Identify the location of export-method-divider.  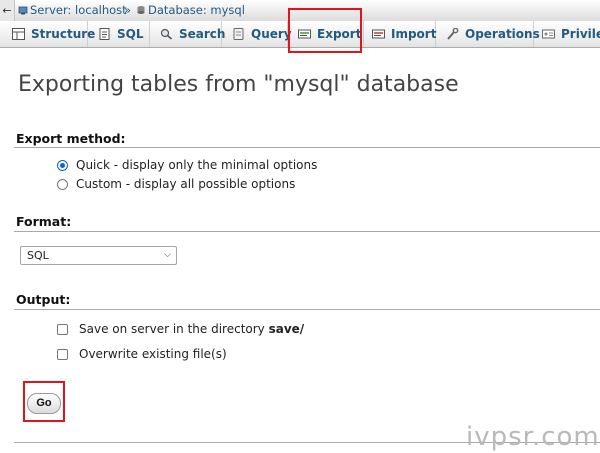
(307, 147).